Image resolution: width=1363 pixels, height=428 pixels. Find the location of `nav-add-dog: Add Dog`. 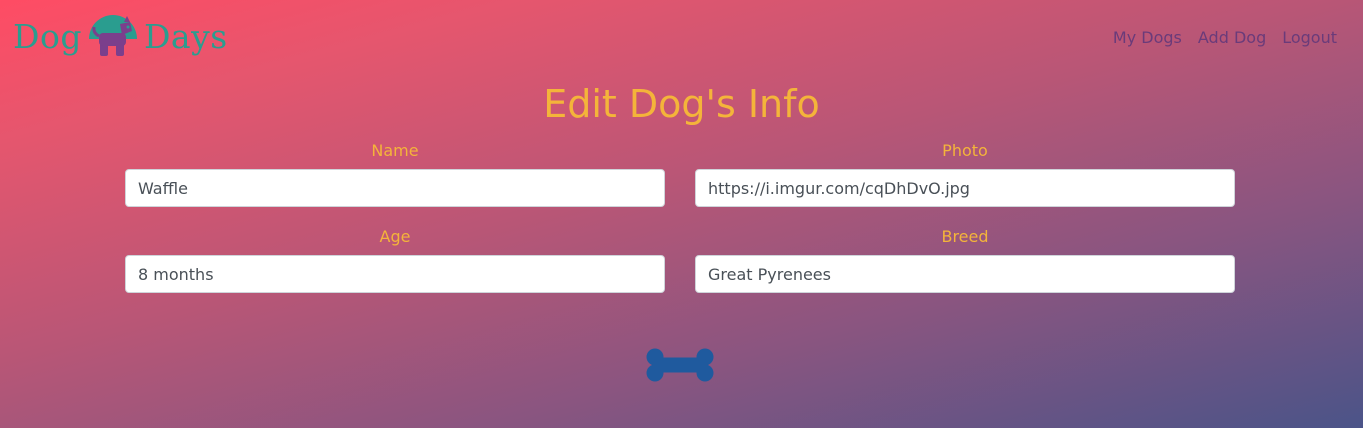

nav-add-dog: Add Dog is located at coordinates (1232, 37).